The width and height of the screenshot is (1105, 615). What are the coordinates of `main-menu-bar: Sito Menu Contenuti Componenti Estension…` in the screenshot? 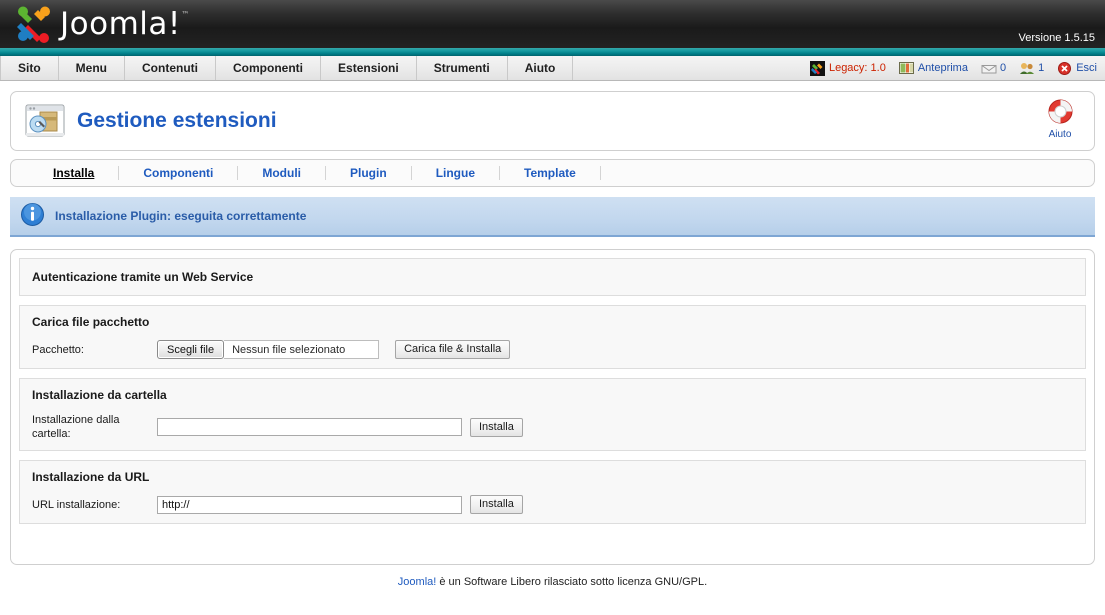 It's located at (552, 68).